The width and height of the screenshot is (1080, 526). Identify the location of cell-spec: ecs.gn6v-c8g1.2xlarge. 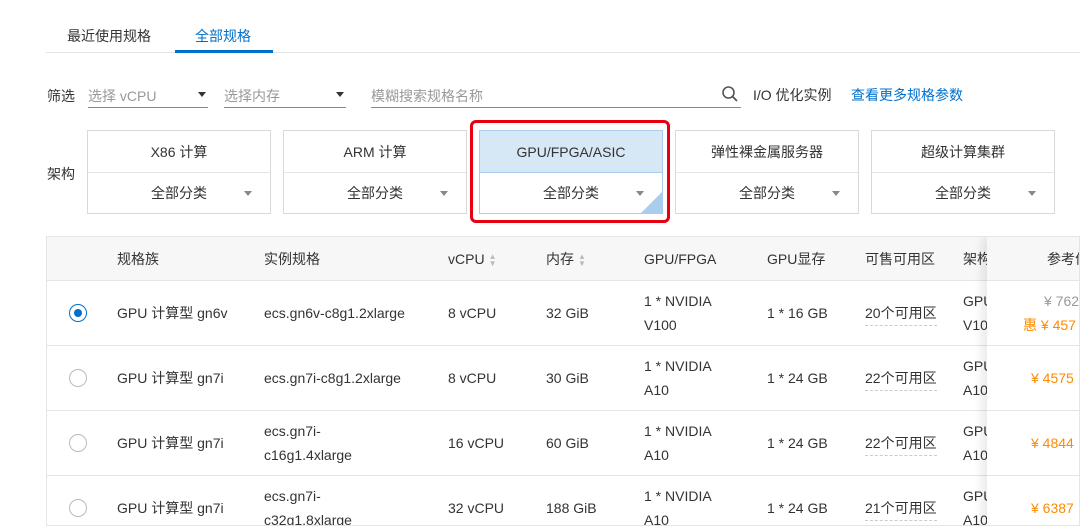
(349, 313).